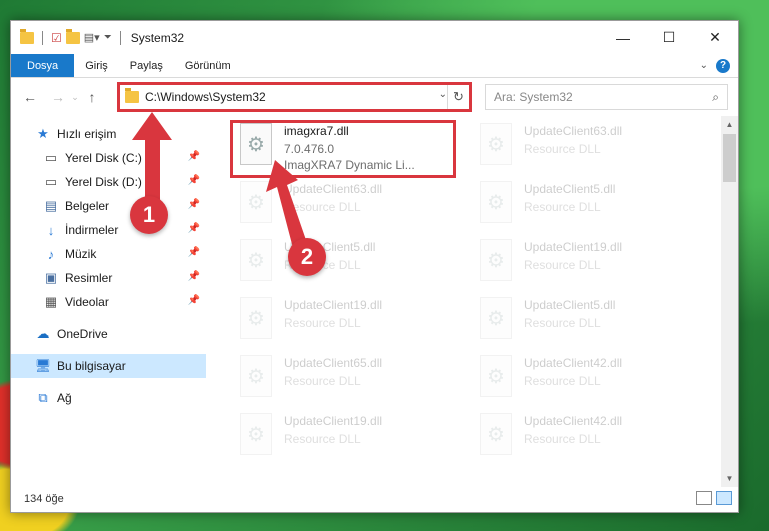  What do you see at coordinates (51, 230) in the screenshot?
I see `download-icon: ↓` at bounding box center [51, 230].